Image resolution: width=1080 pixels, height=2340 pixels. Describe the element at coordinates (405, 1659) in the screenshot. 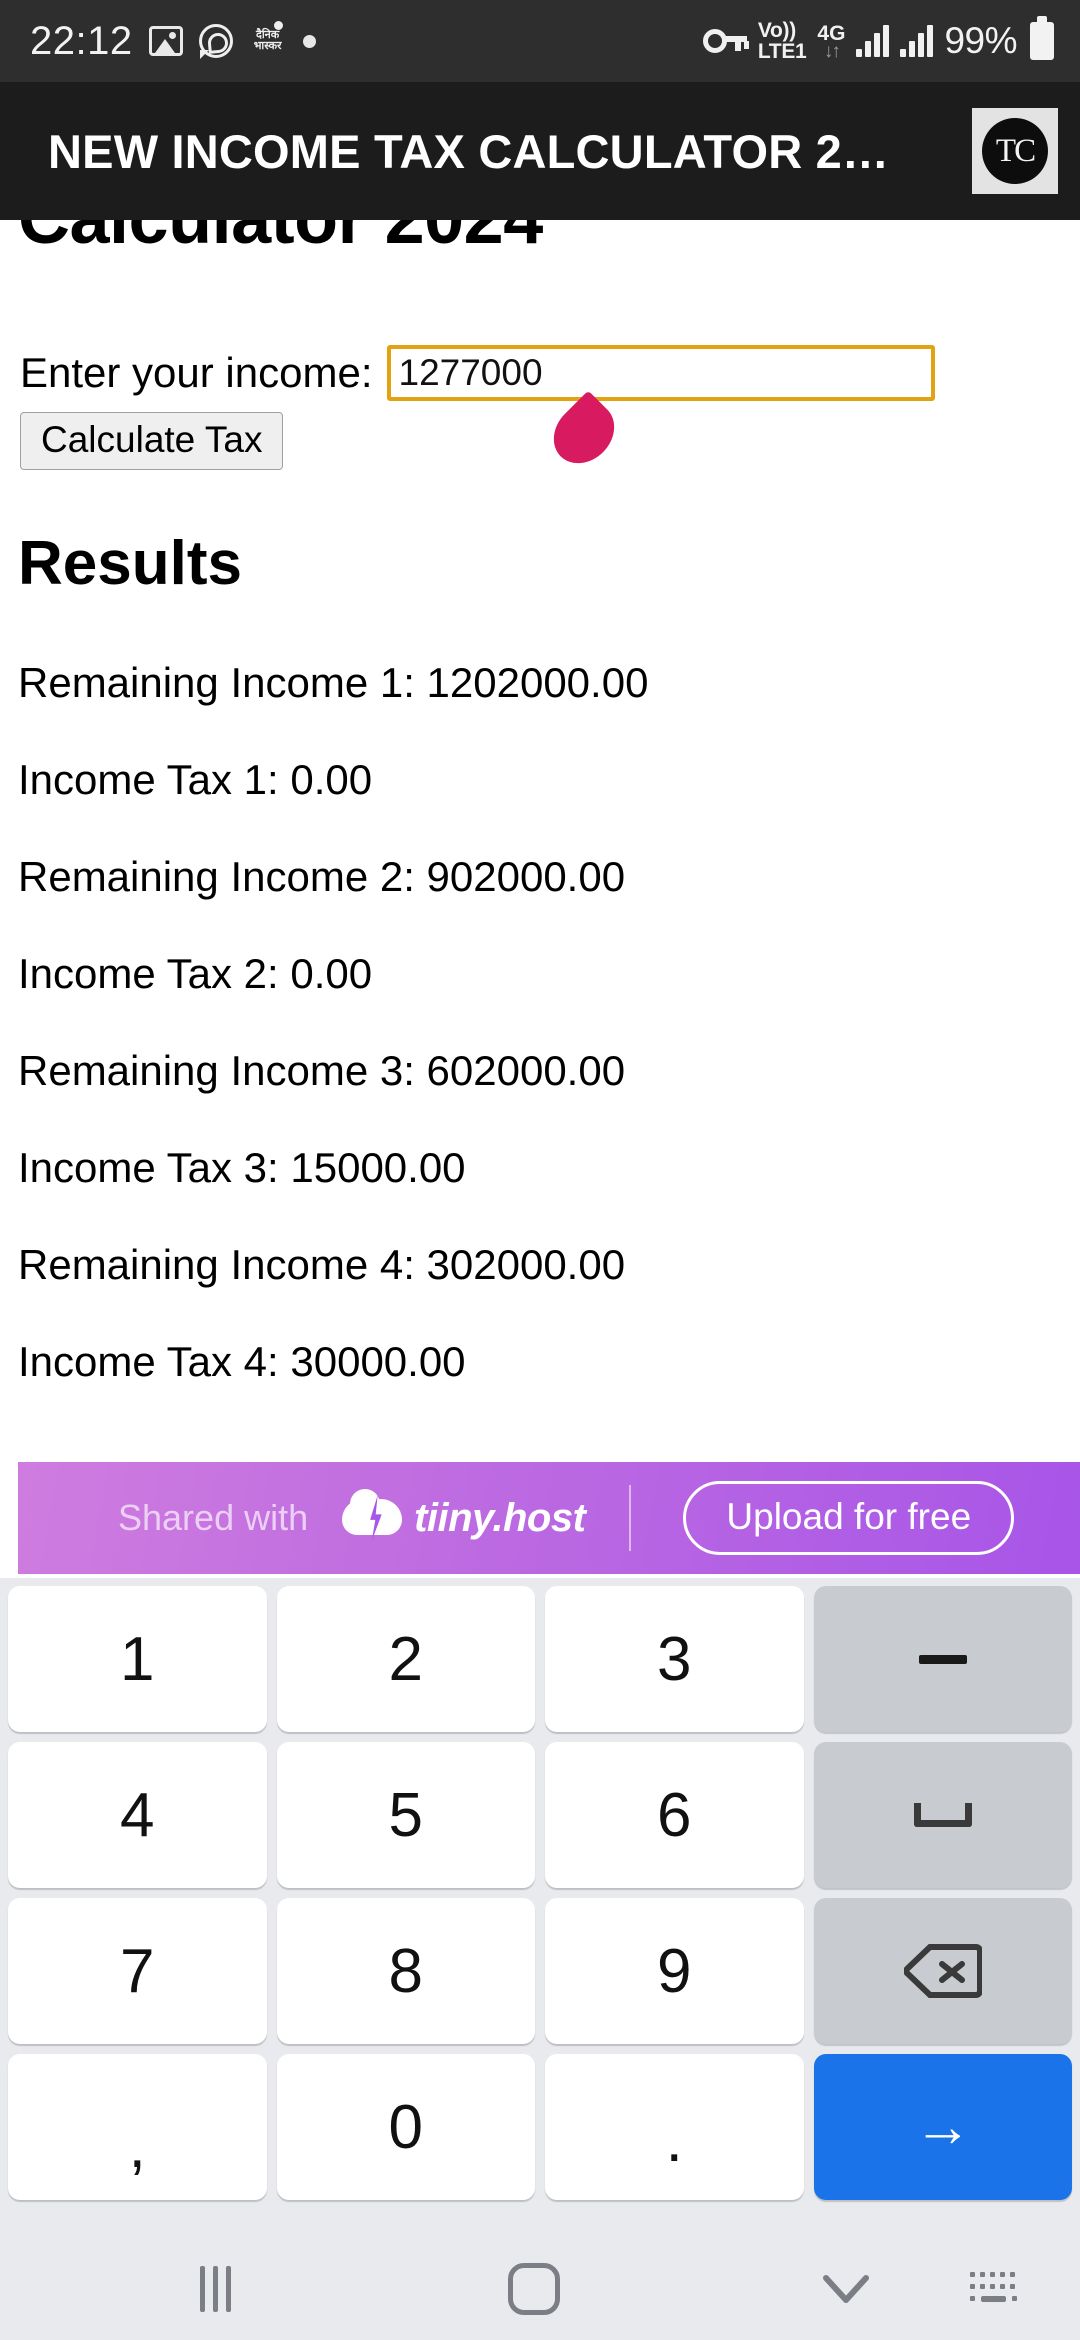

I see `key-2: 2` at that location.